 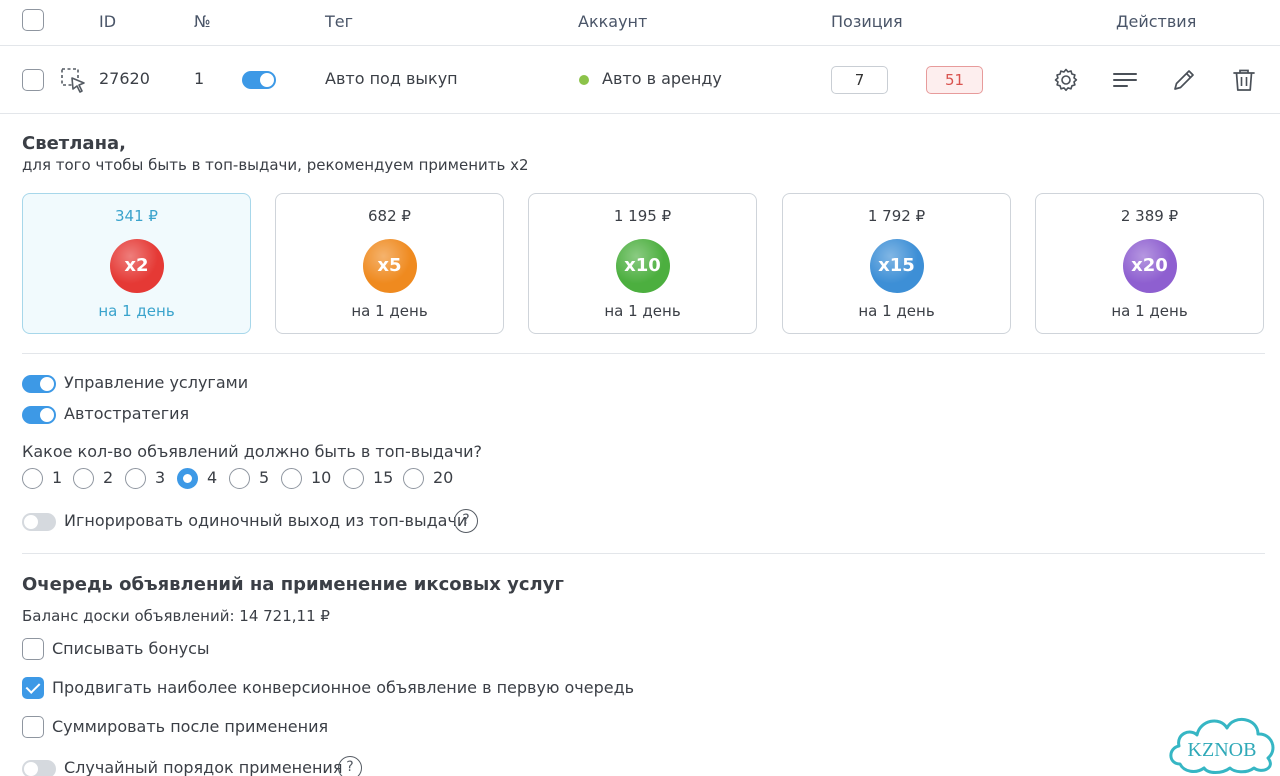 I want to click on boost-multiplier-badge: x2, so click(x=136, y=266).